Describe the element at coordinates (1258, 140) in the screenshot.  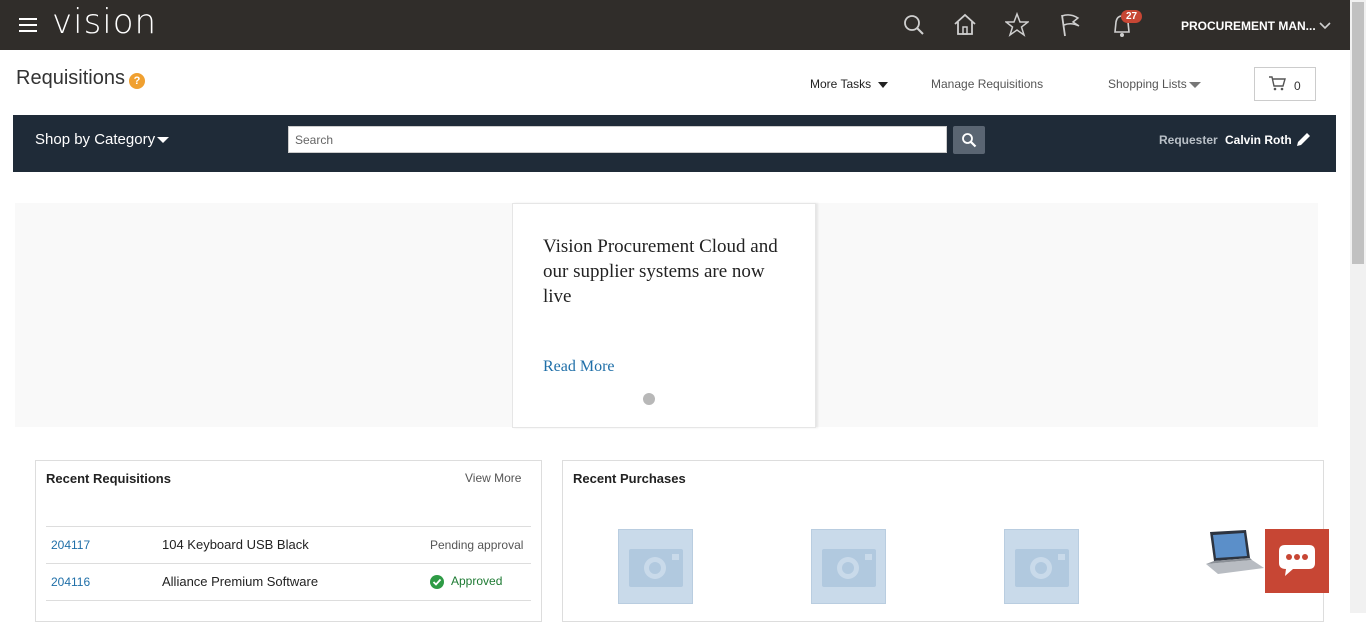
I see `requester-name: Calvin Roth` at that location.